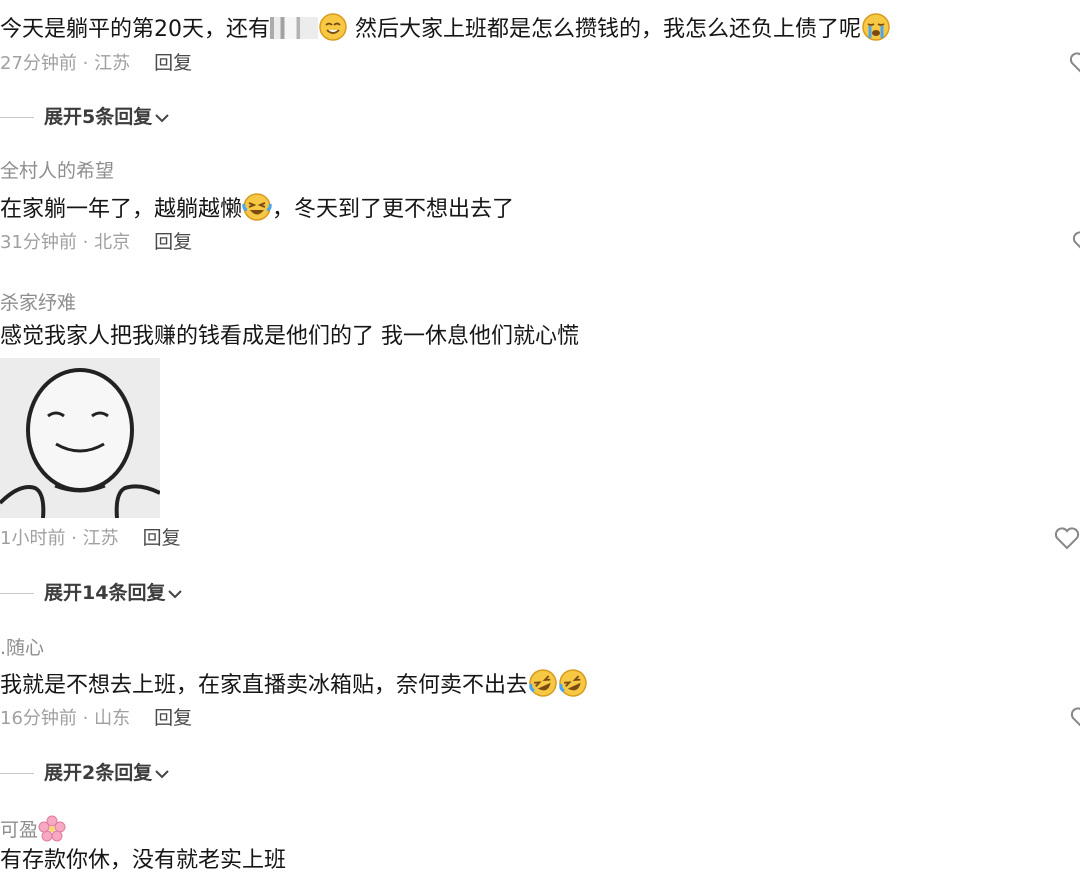 The height and width of the screenshot is (877, 1080). Describe the element at coordinates (65, 718) in the screenshot. I see `comment-time: 16分钟前 · 山东` at that location.